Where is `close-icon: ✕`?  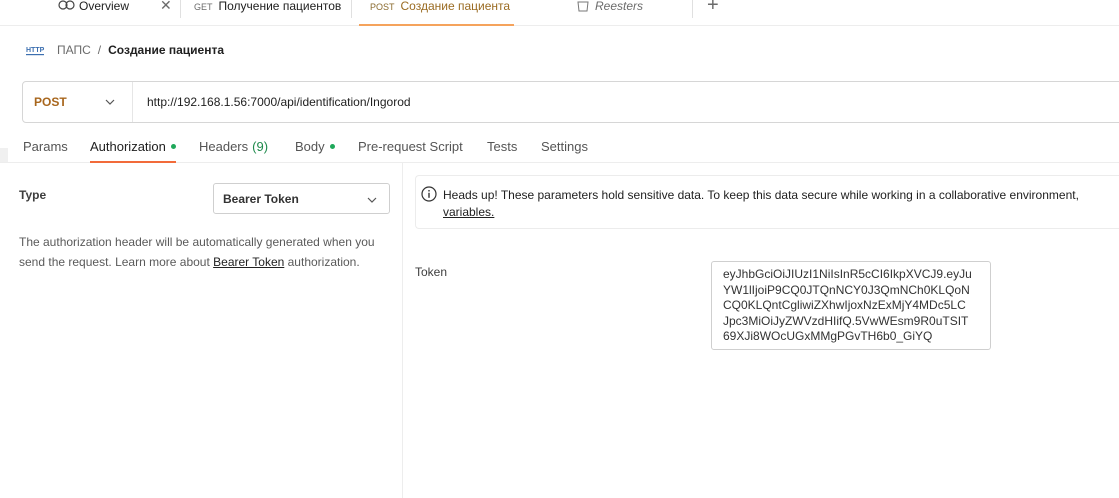 close-icon: ✕ is located at coordinates (166, 7).